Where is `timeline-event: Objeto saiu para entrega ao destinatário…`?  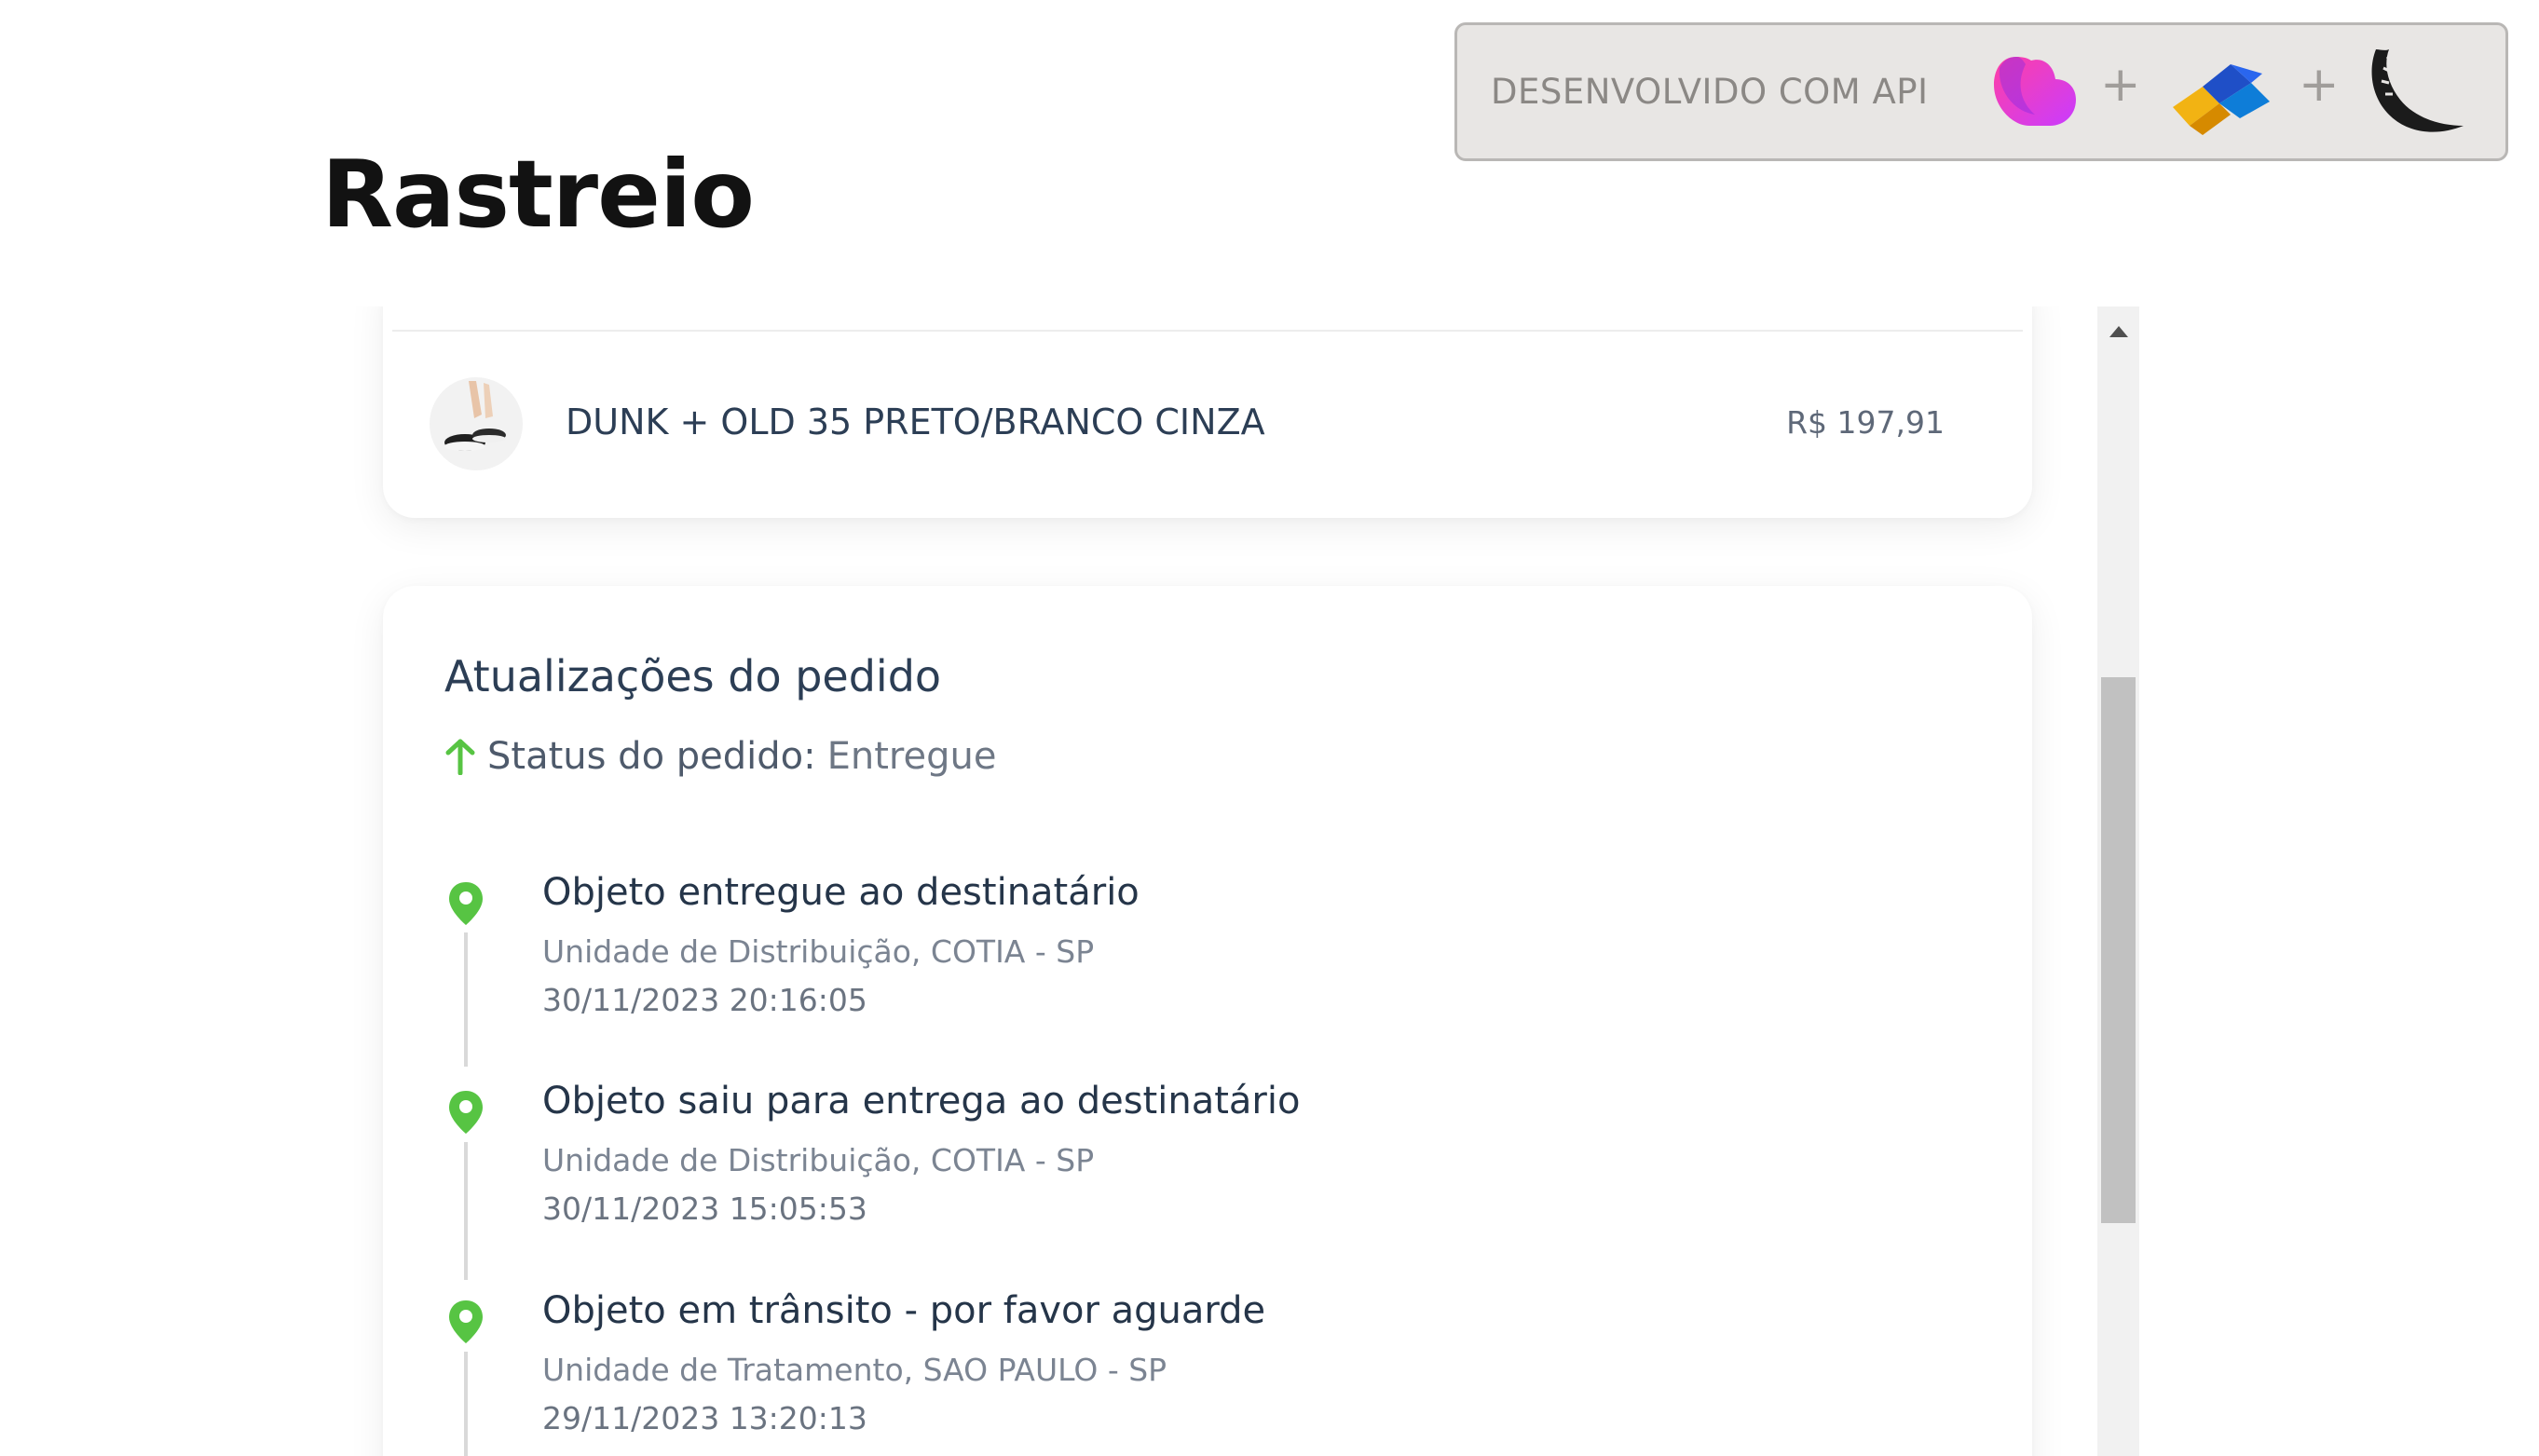 timeline-event: Objeto saiu para entrega ao destinatário… is located at coordinates (1175, 1173).